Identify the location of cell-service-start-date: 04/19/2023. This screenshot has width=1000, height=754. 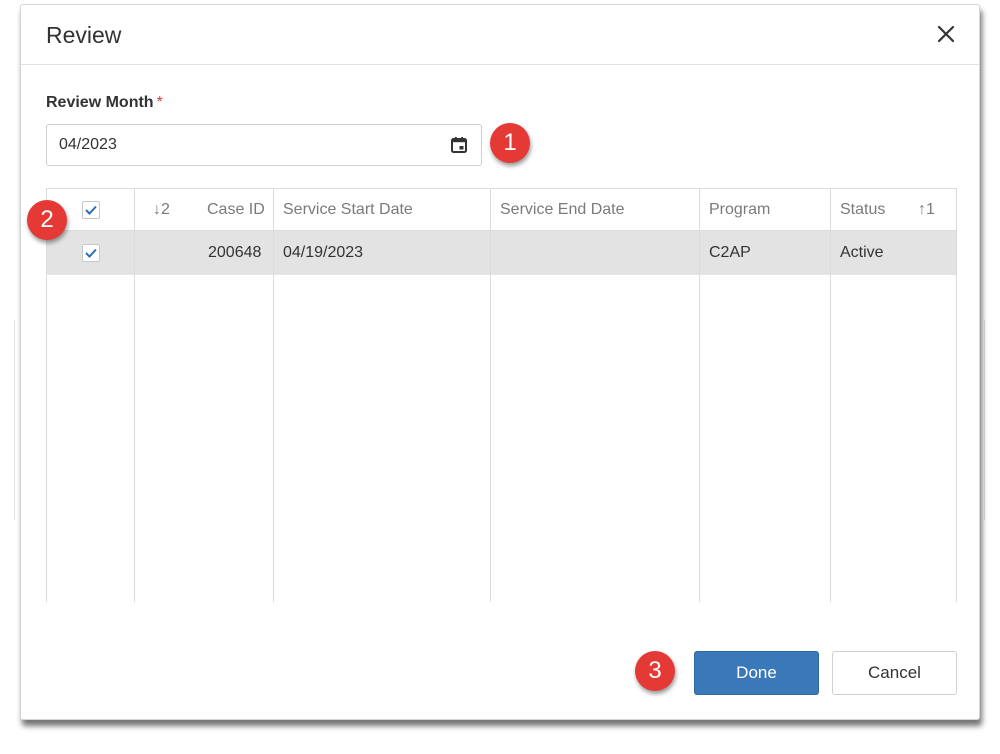
(323, 252).